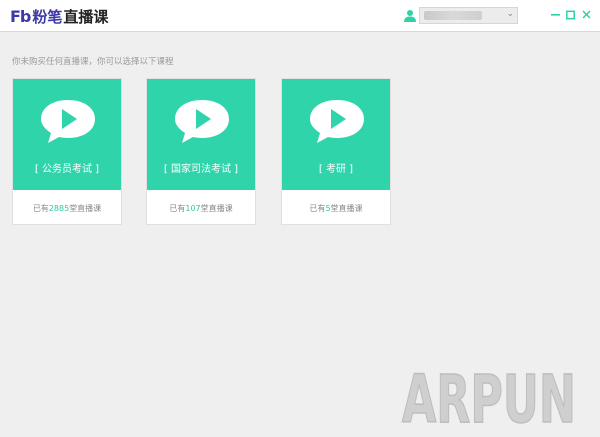  What do you see at coordinates (93, 62) in the screenshot?
I see `empty-hint: 你未购买任何直播课，你可以选择以下课程` at bounding box center [93, 62].